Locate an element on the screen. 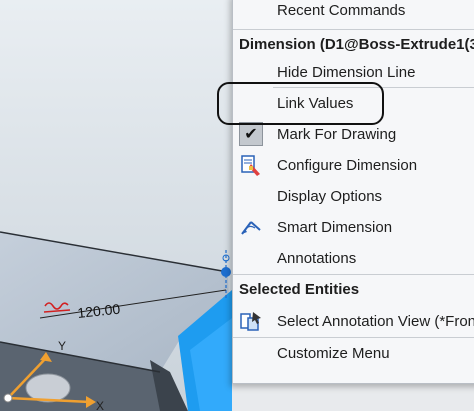  menu-section-dimension: Dimension (D1@Boss-Extrude1(3 is located at coordinates (353, 45).